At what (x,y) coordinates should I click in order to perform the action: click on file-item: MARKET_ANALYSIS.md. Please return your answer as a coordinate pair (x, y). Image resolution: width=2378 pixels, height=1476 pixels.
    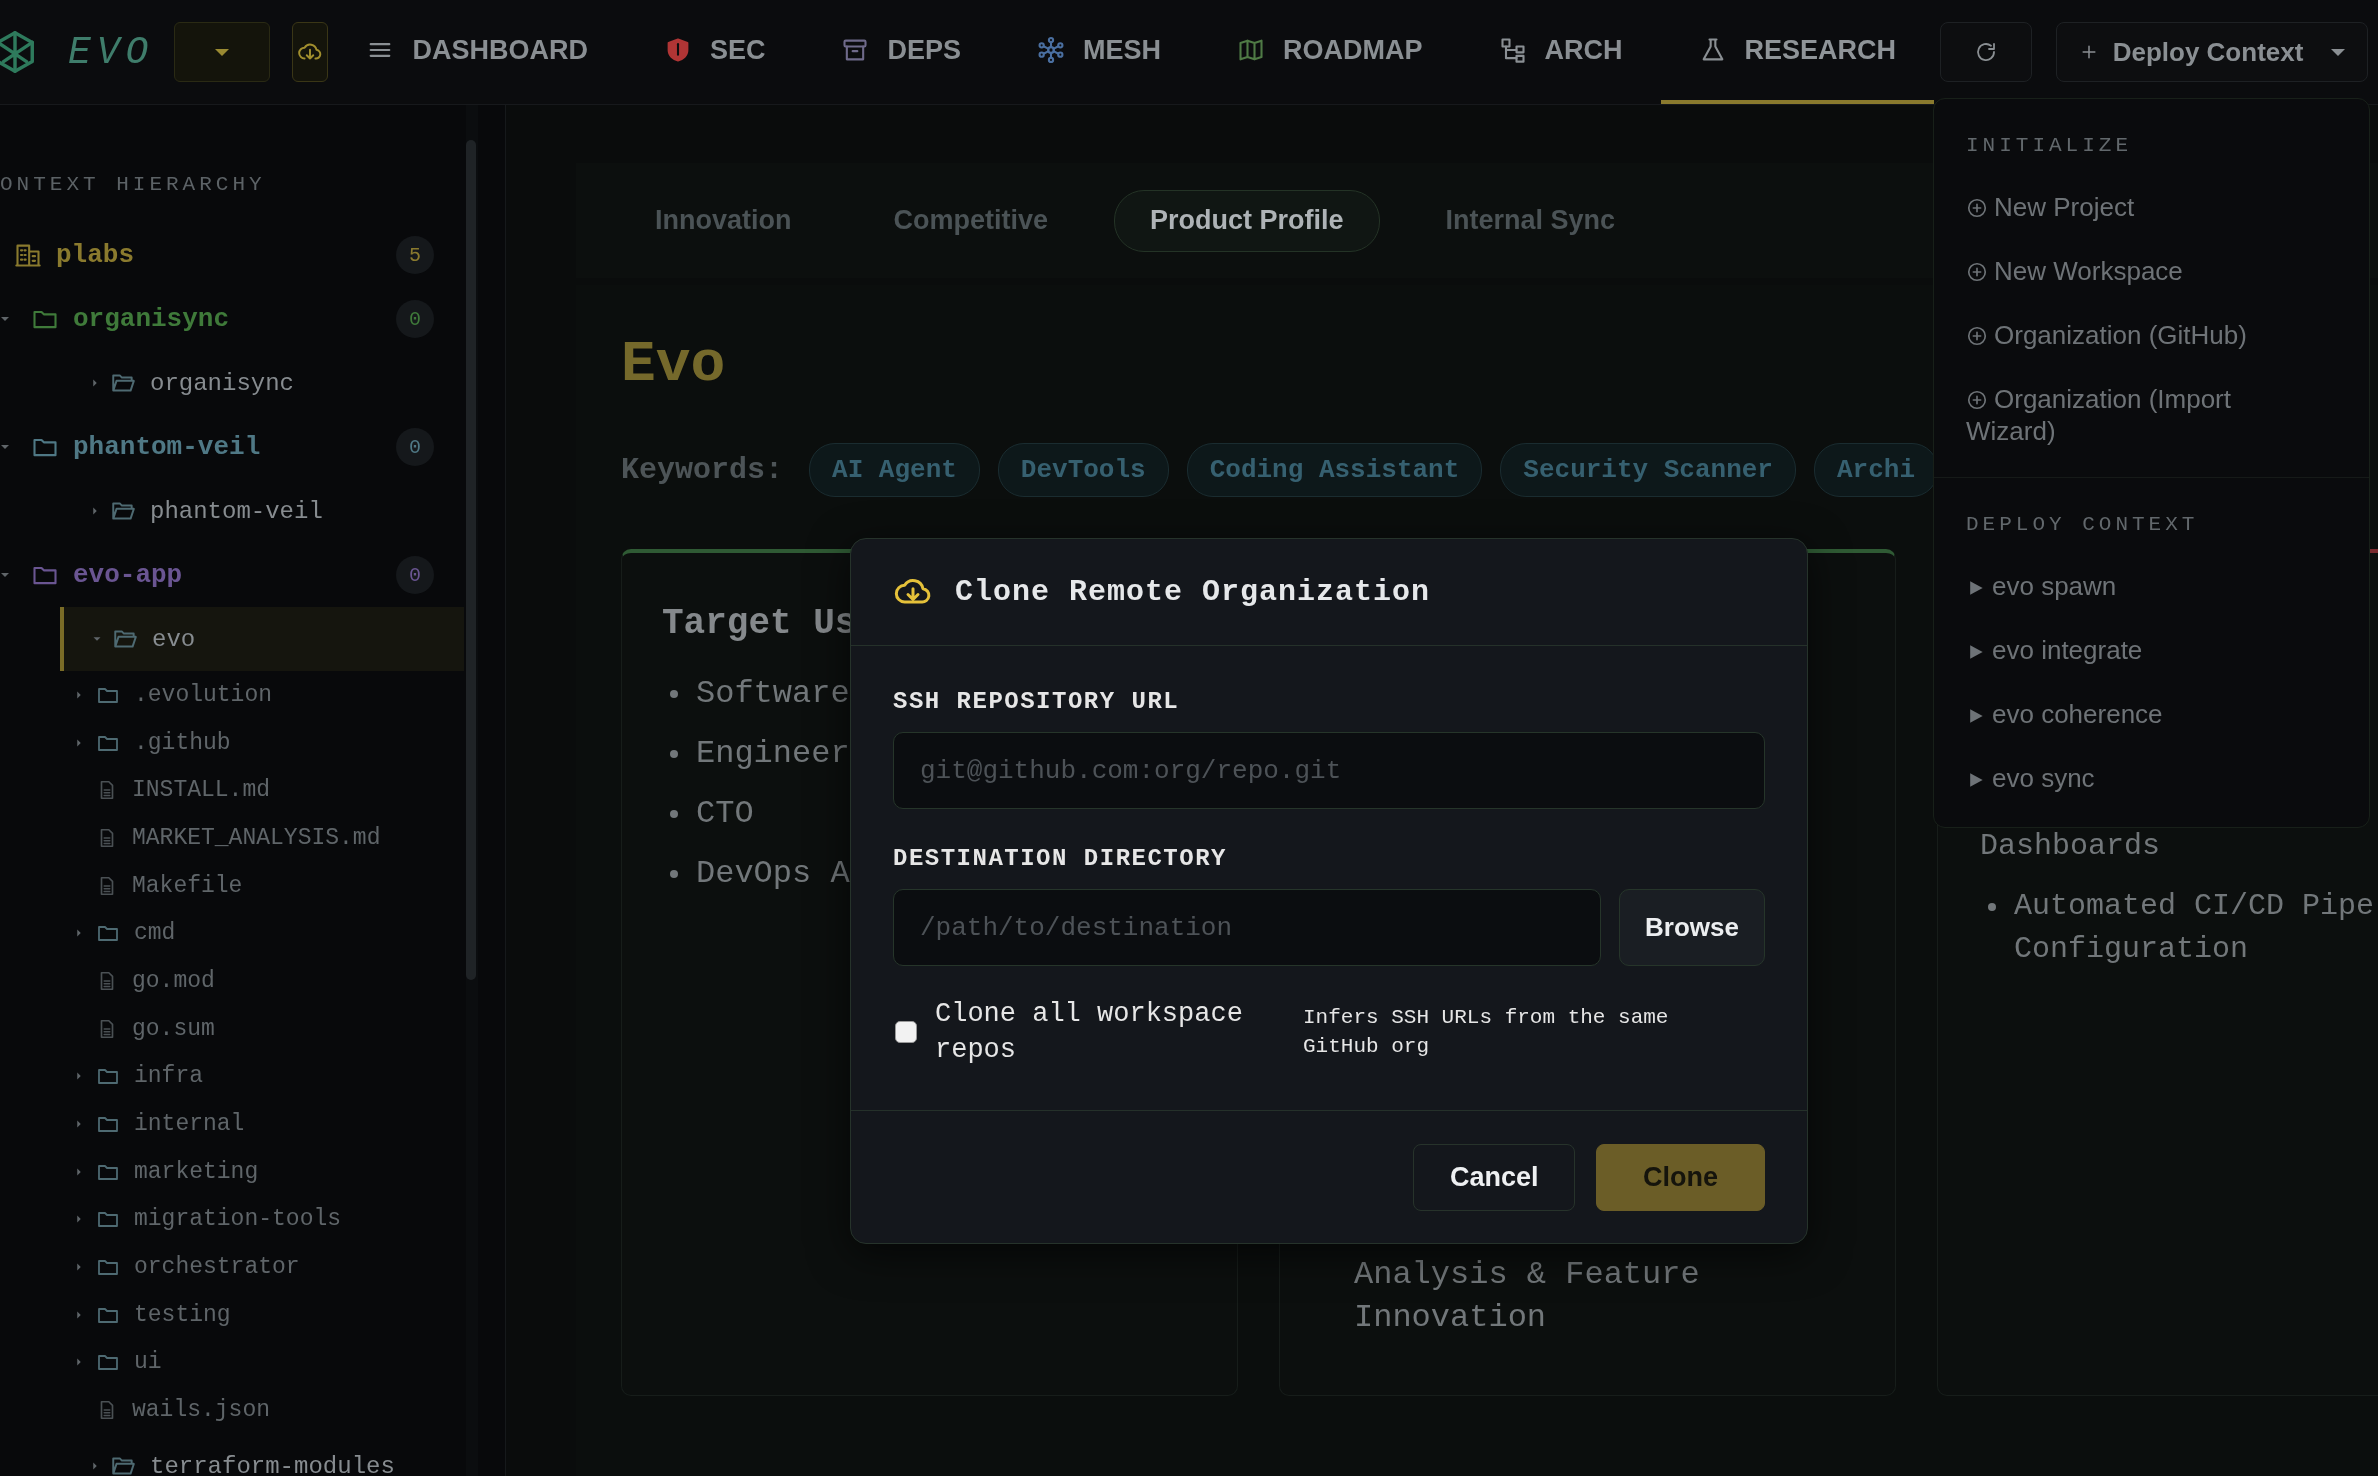
    Looking at the image, I should click on (232, 838).